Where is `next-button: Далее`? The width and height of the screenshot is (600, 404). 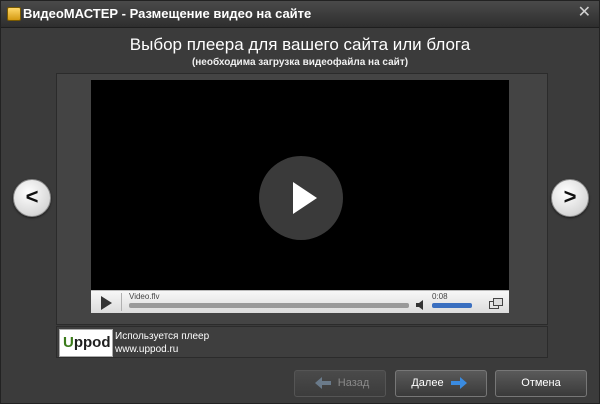
next-button: Далее is located at coordinates (441, 383).